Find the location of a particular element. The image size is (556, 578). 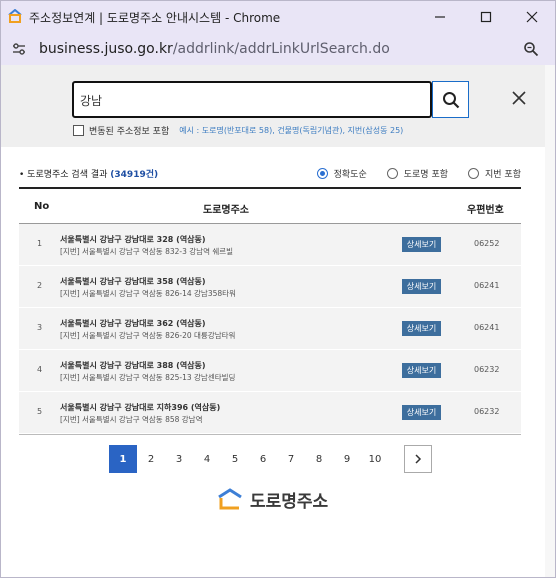

chevron-right-icon is located at coordinates (418, 459).